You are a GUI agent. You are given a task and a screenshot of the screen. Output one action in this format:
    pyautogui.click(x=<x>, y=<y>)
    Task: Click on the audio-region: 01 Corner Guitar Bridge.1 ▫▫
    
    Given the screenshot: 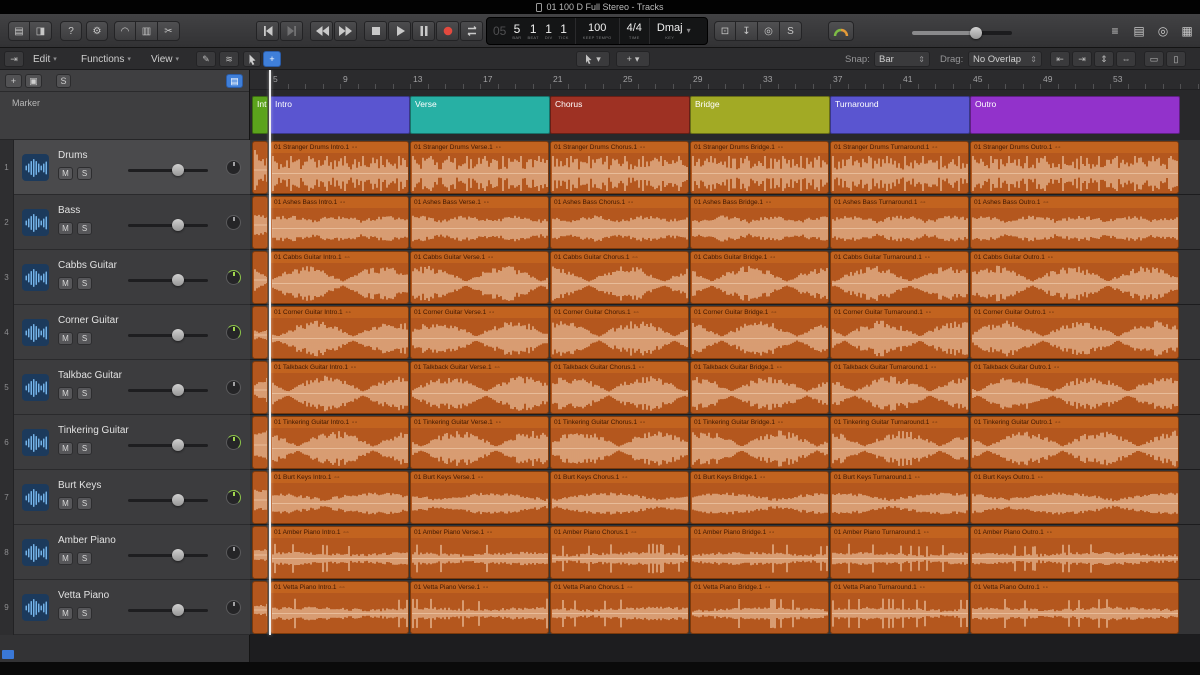 What is the action you would take?
    pyautogui.click(x=759, y=332)
    